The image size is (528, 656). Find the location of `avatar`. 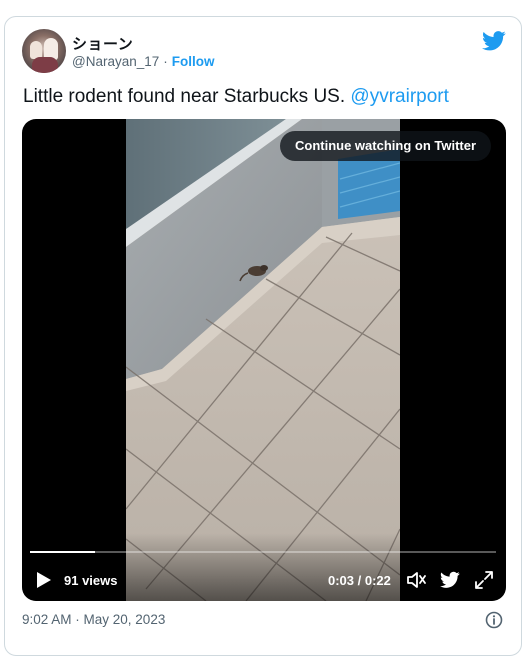

avatar is located at coordinates (44, 51).